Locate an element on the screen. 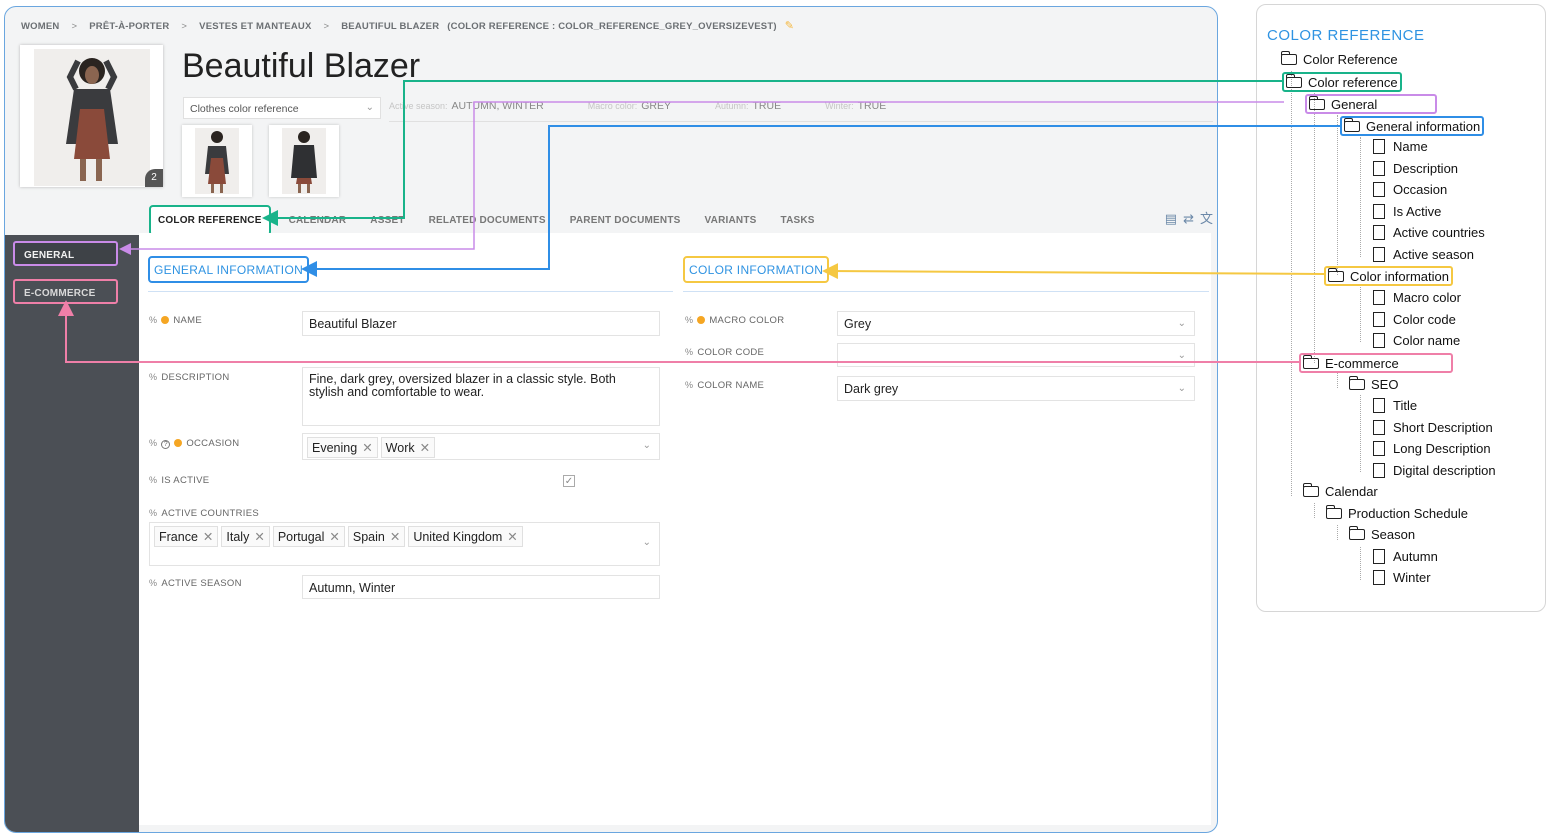  tree-node-short-description: Short Description is located at coordinates (1433, 429).